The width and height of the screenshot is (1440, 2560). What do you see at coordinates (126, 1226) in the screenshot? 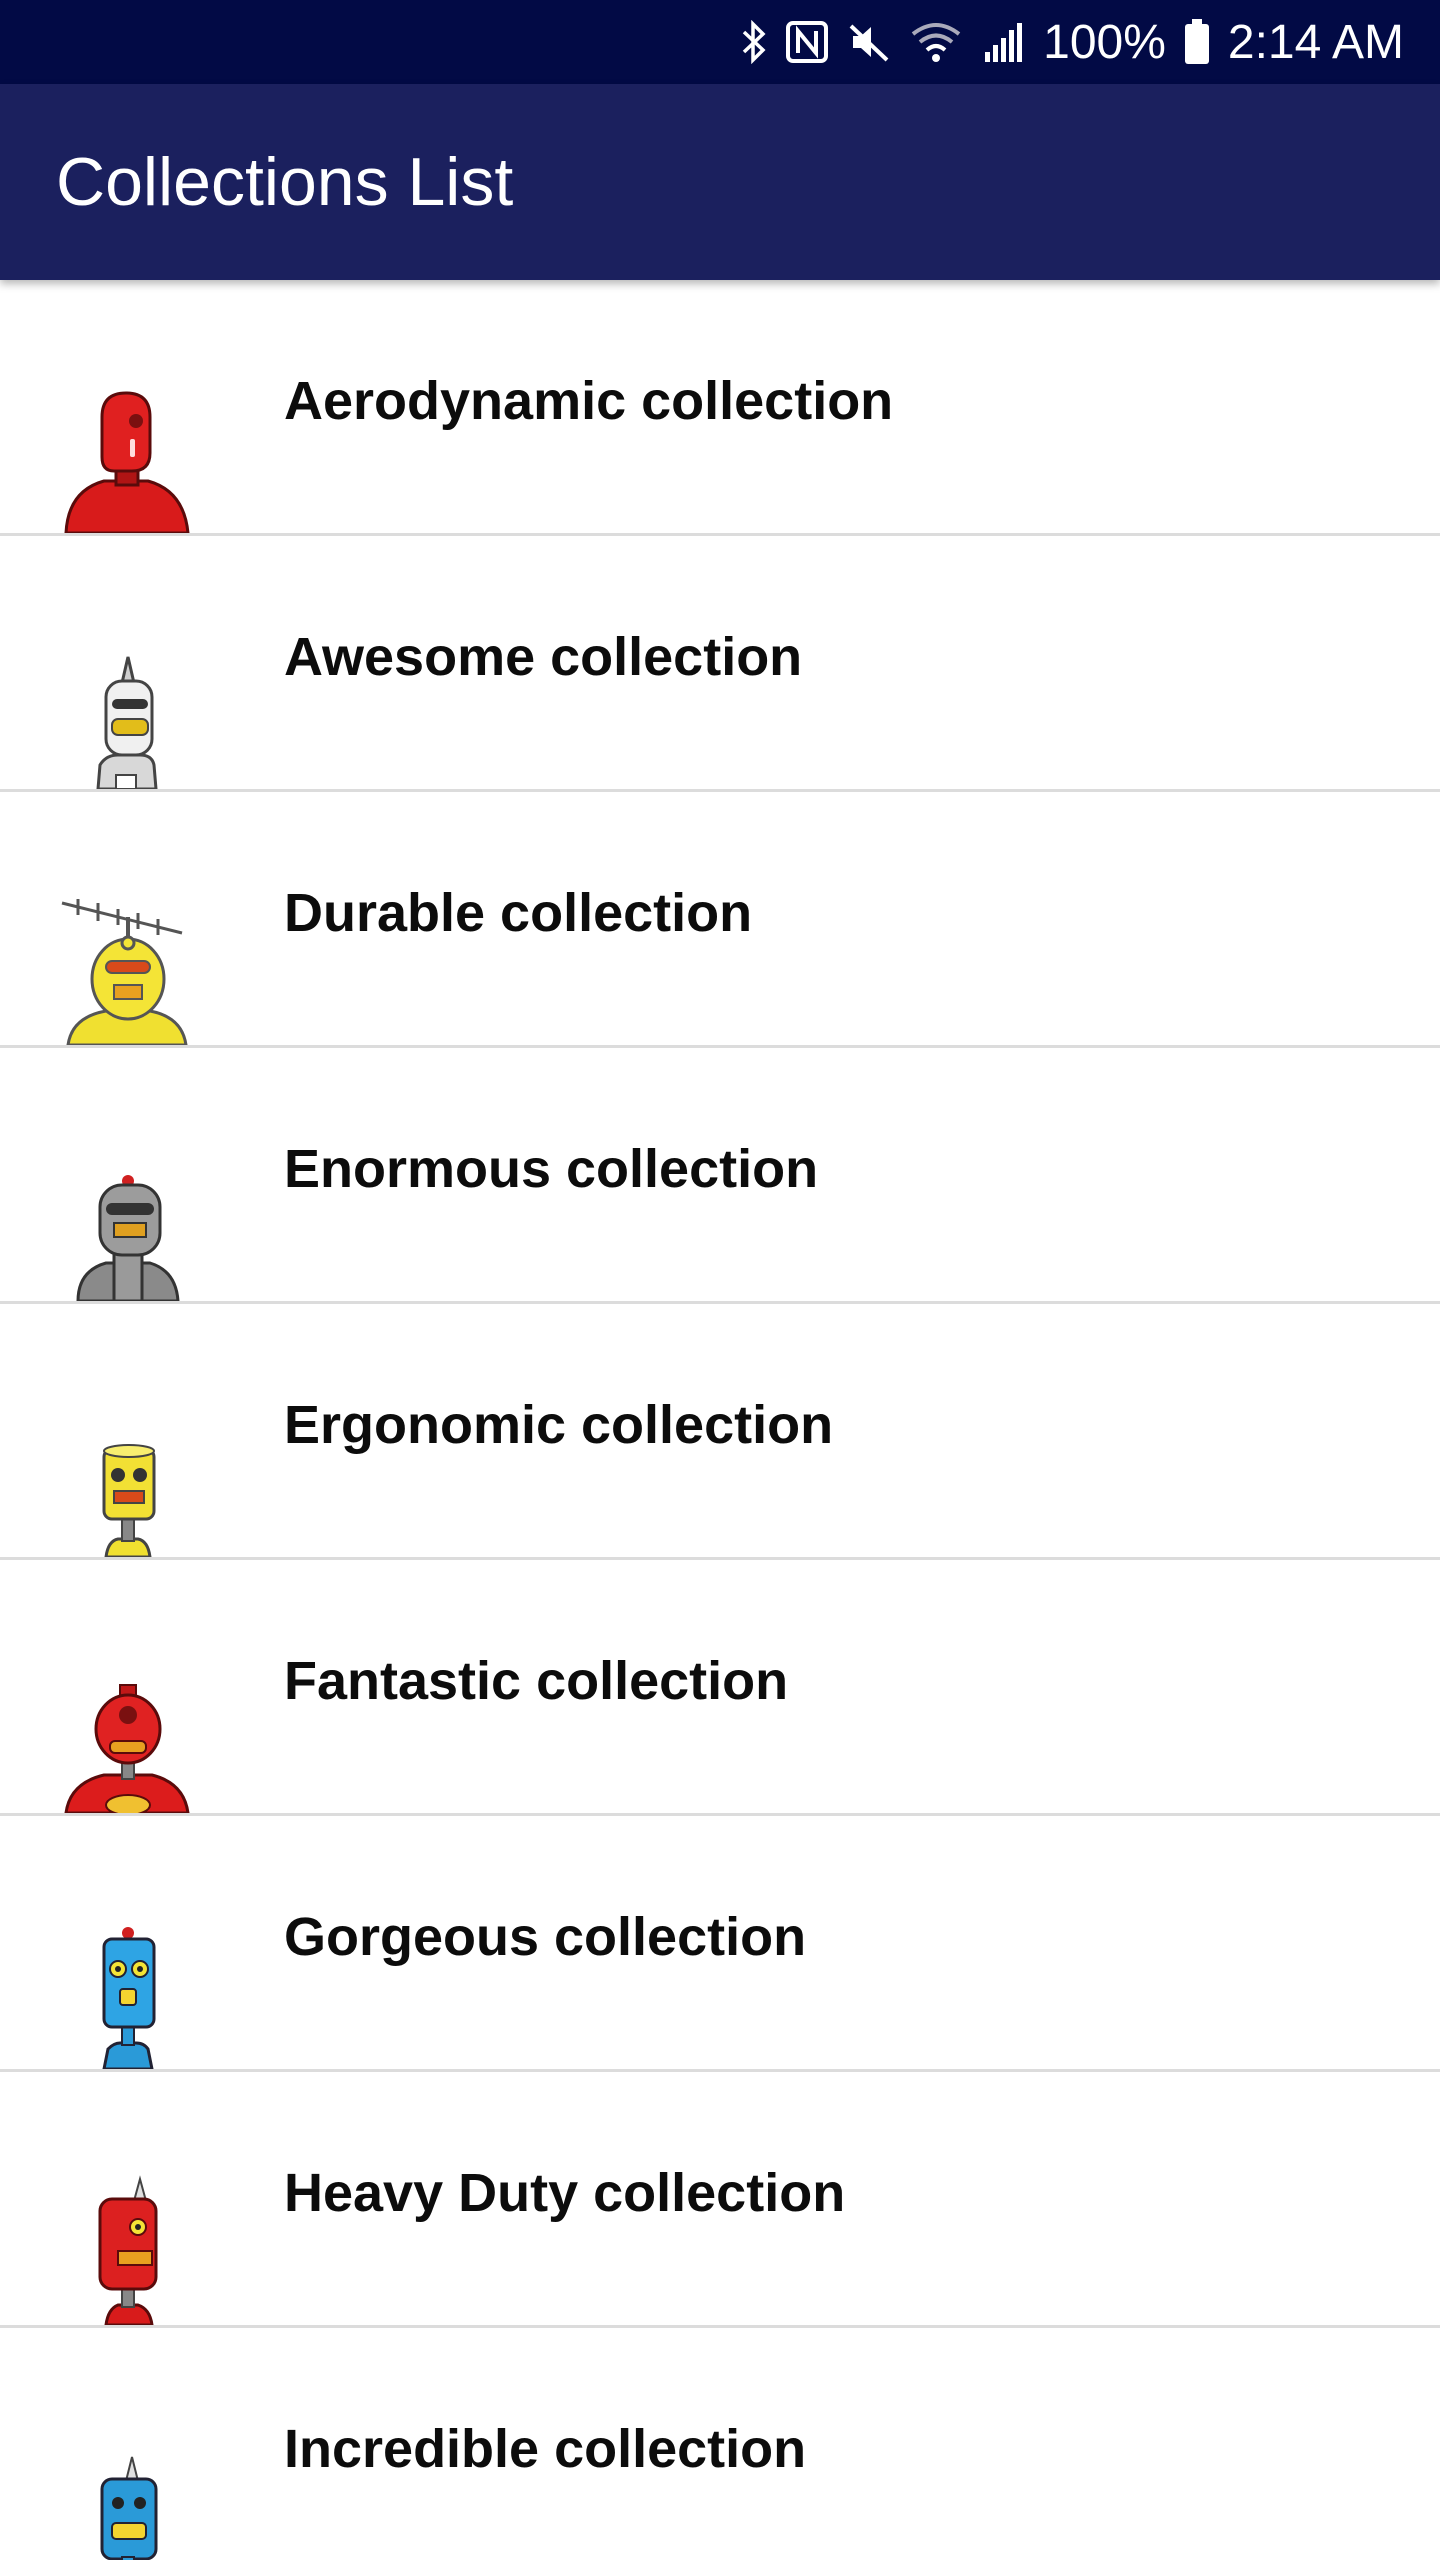
I see `gray-robot-icon` at bounding box center [126, 1226].